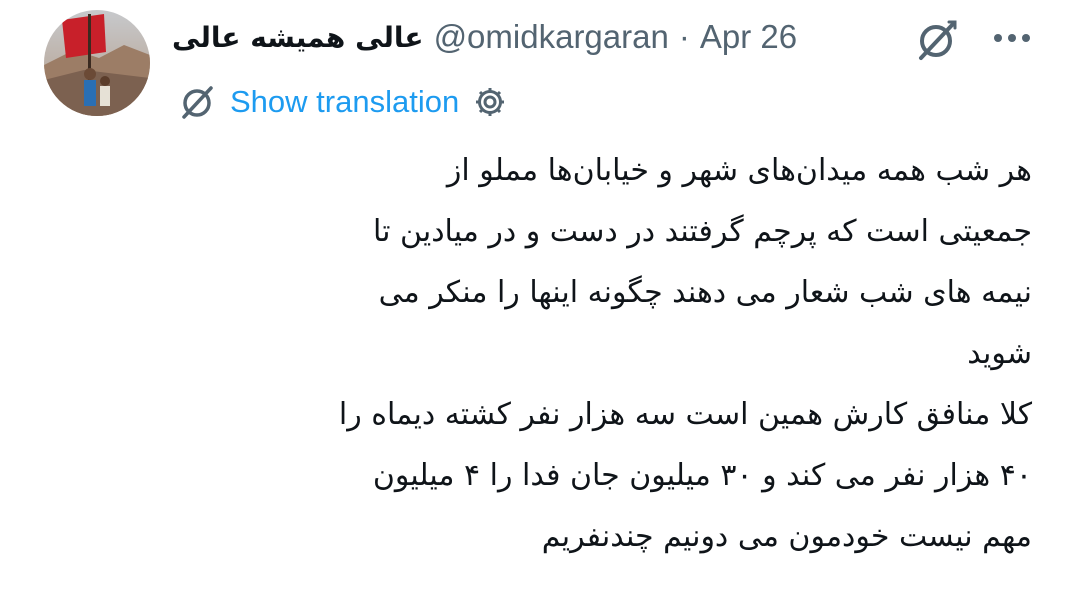  Describe the element at coordinates (937, 40) in the screenshot. I see `grok-icon` at that location.